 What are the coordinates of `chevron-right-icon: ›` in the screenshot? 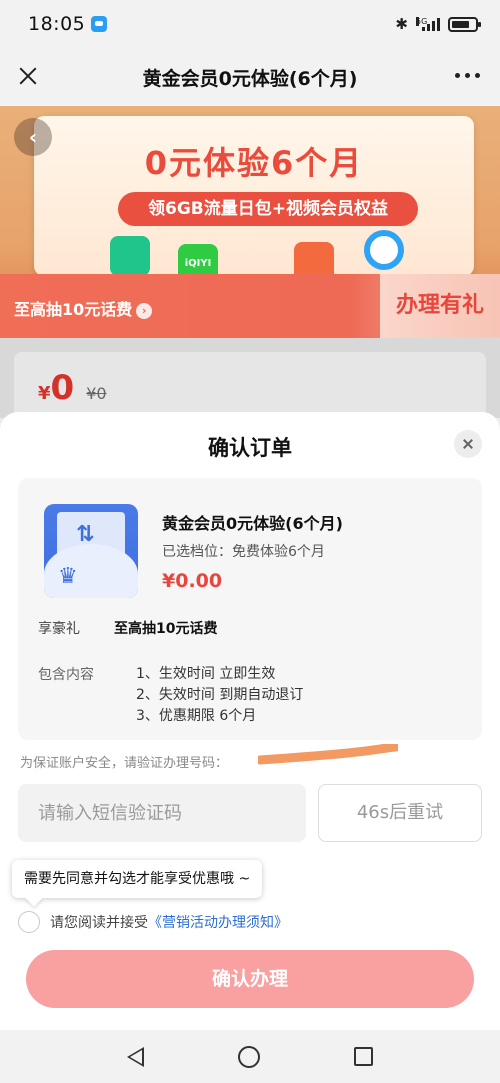 It's located at (144, 311).